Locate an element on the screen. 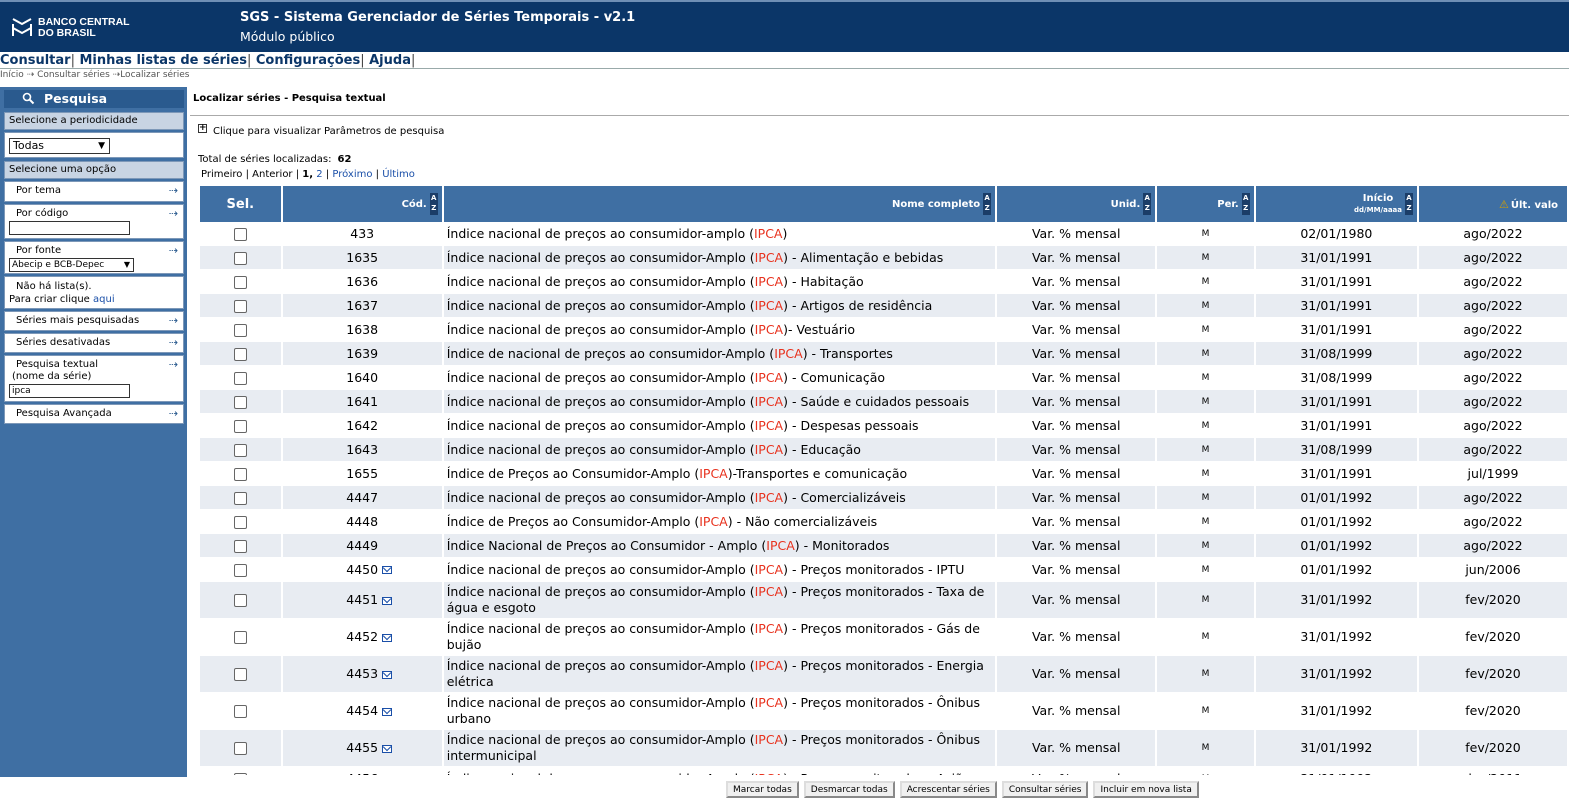 This screenshot has height=803, width=1569. row-code: 4448 is located at coordinates (362, 521).